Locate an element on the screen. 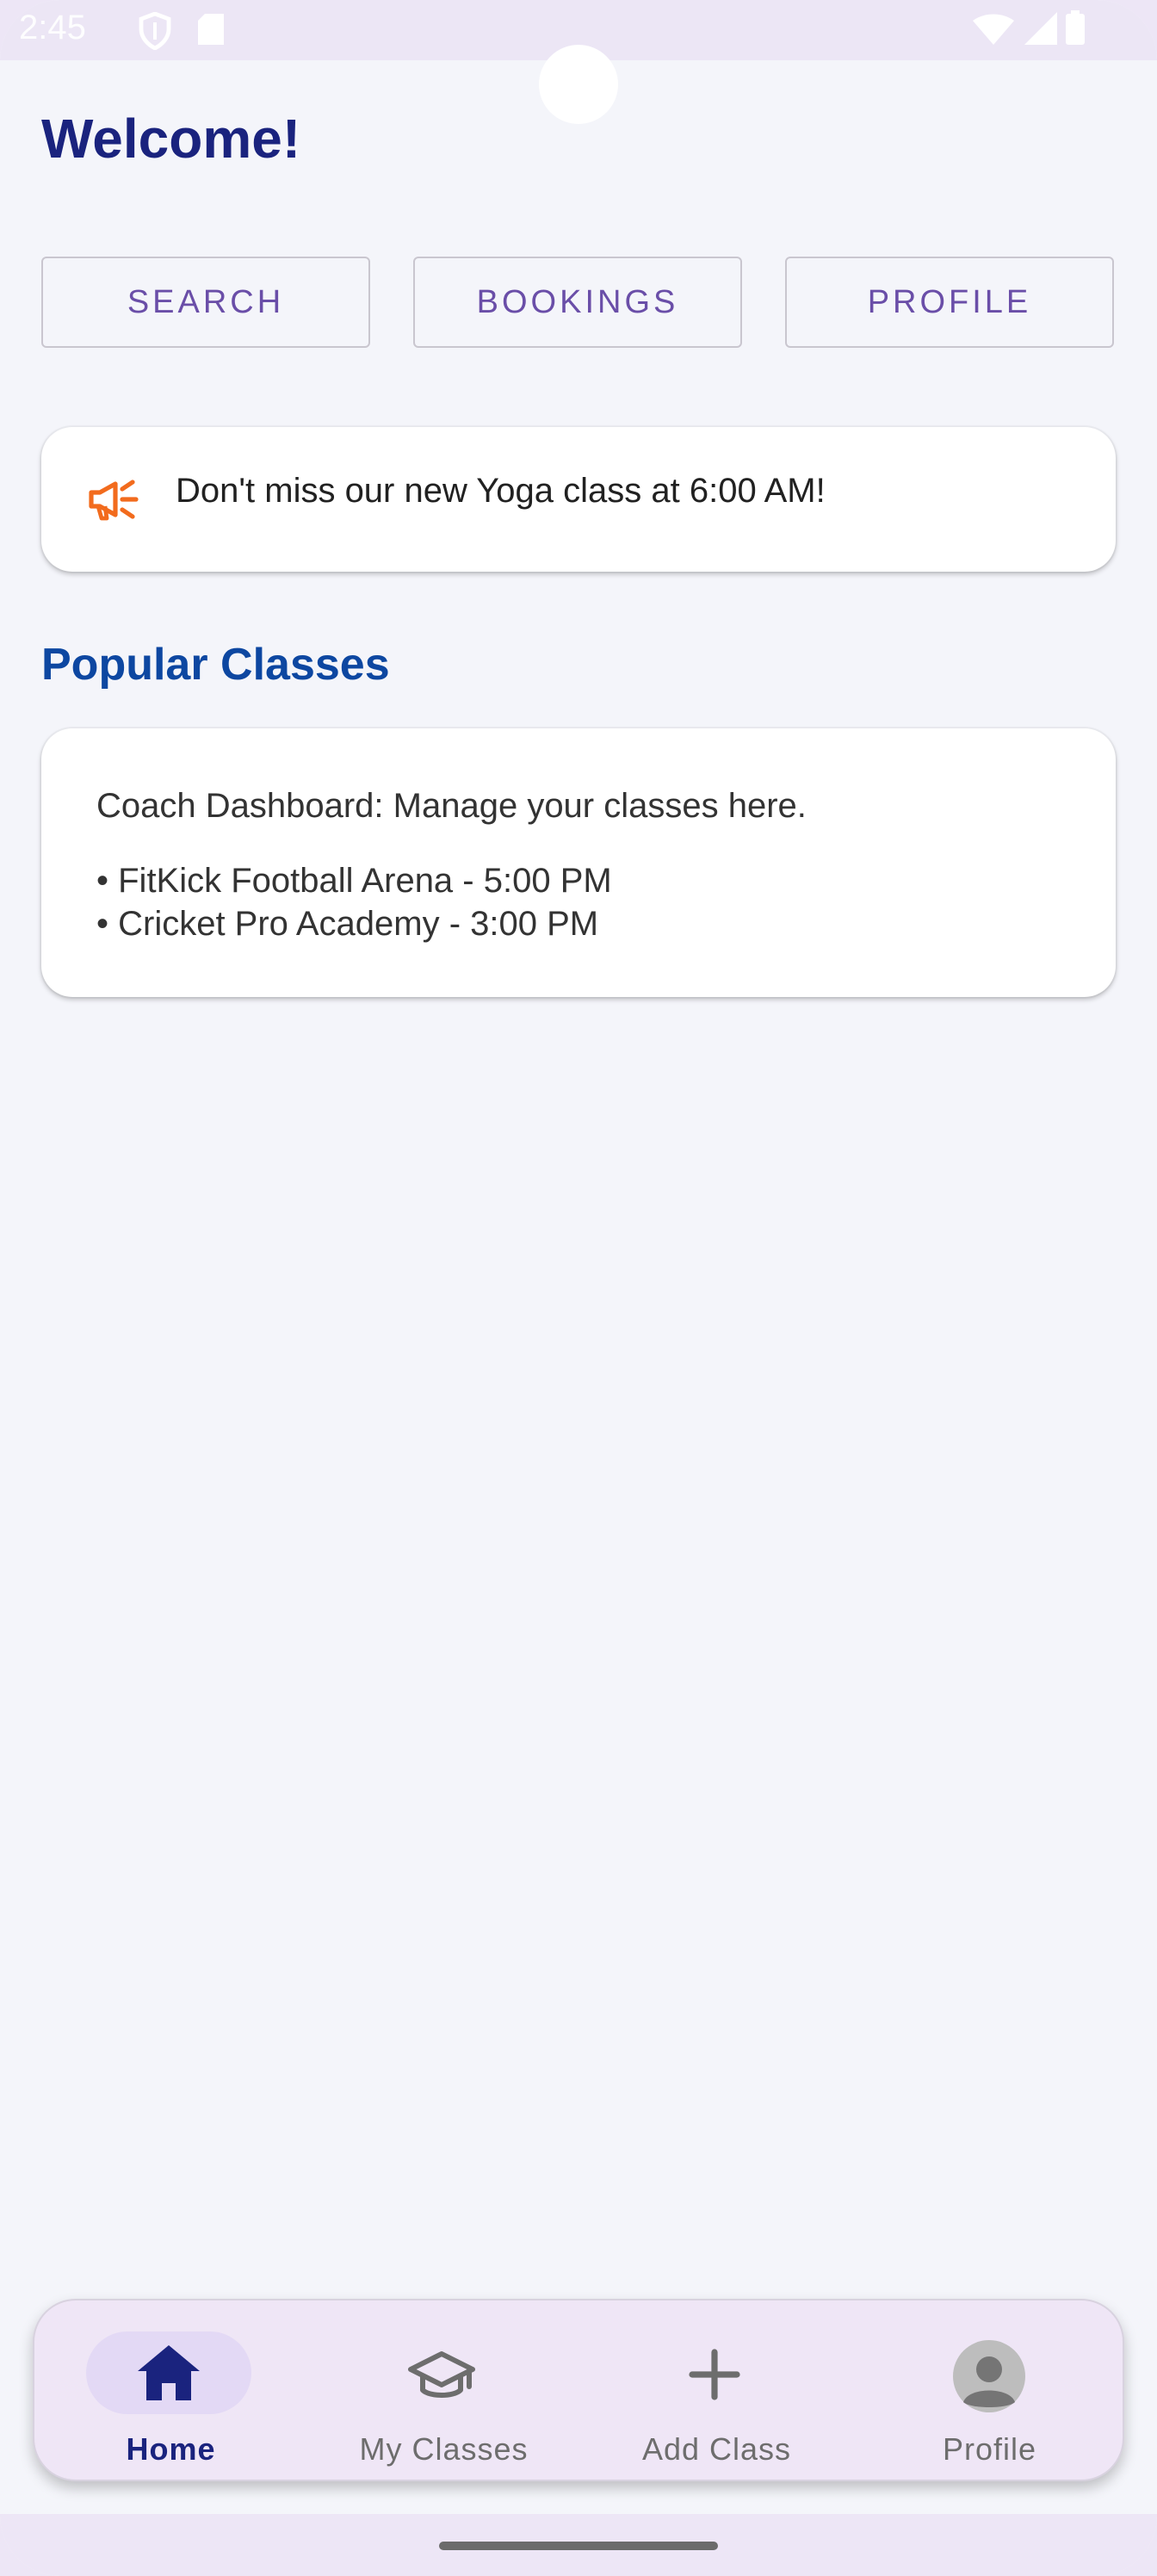 This screenshot has width=1157, height=2576. shield-icon is located at coordinates (155, 32).